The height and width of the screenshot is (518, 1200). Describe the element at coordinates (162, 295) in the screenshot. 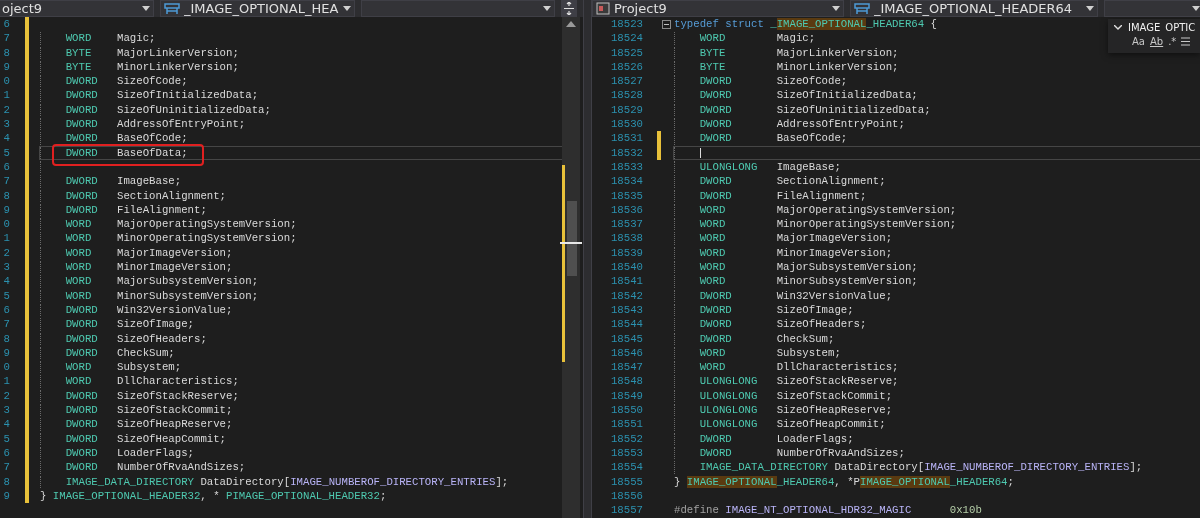

I see `code-line: WORD MinorSubsystemVersion;` at that location.